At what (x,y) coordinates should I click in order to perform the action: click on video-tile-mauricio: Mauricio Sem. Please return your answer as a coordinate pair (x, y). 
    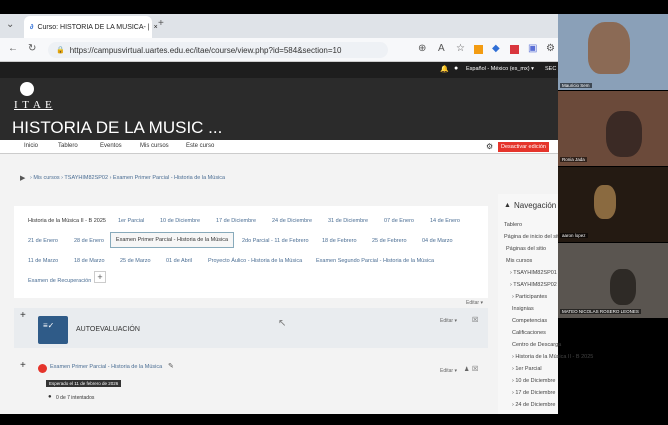
    Looking at the image, I should click on (613, 52).